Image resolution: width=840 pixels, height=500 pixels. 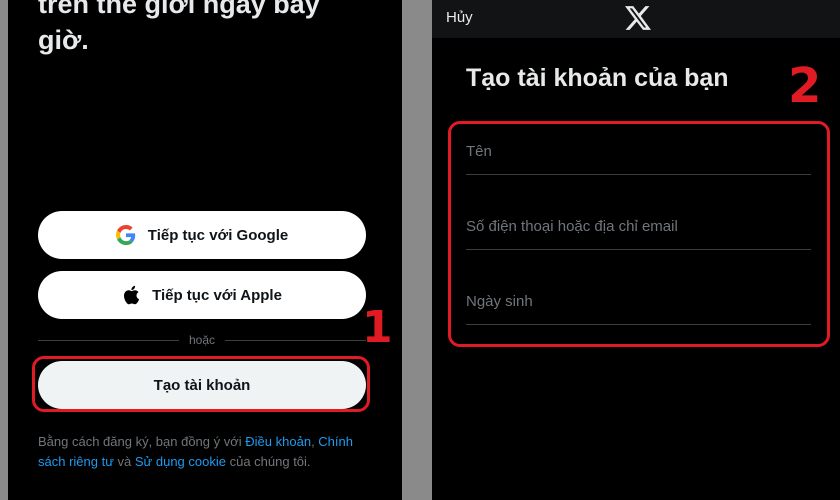 What do you see at coordinates (377, 327) in the screenshot?
I see `step-1-label: 1` at bounding box center [377, 327].